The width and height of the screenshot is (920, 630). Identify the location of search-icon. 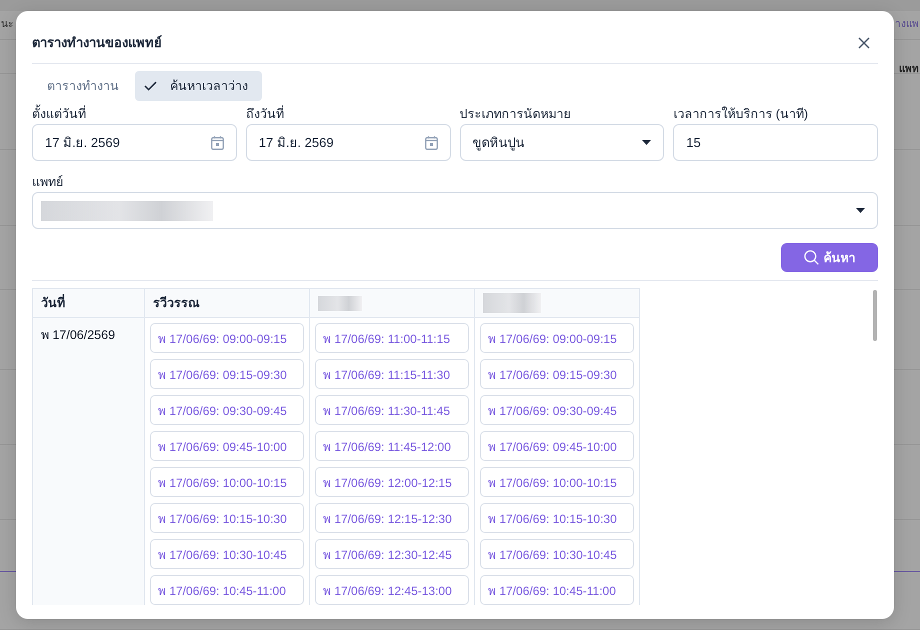
(811, 257).